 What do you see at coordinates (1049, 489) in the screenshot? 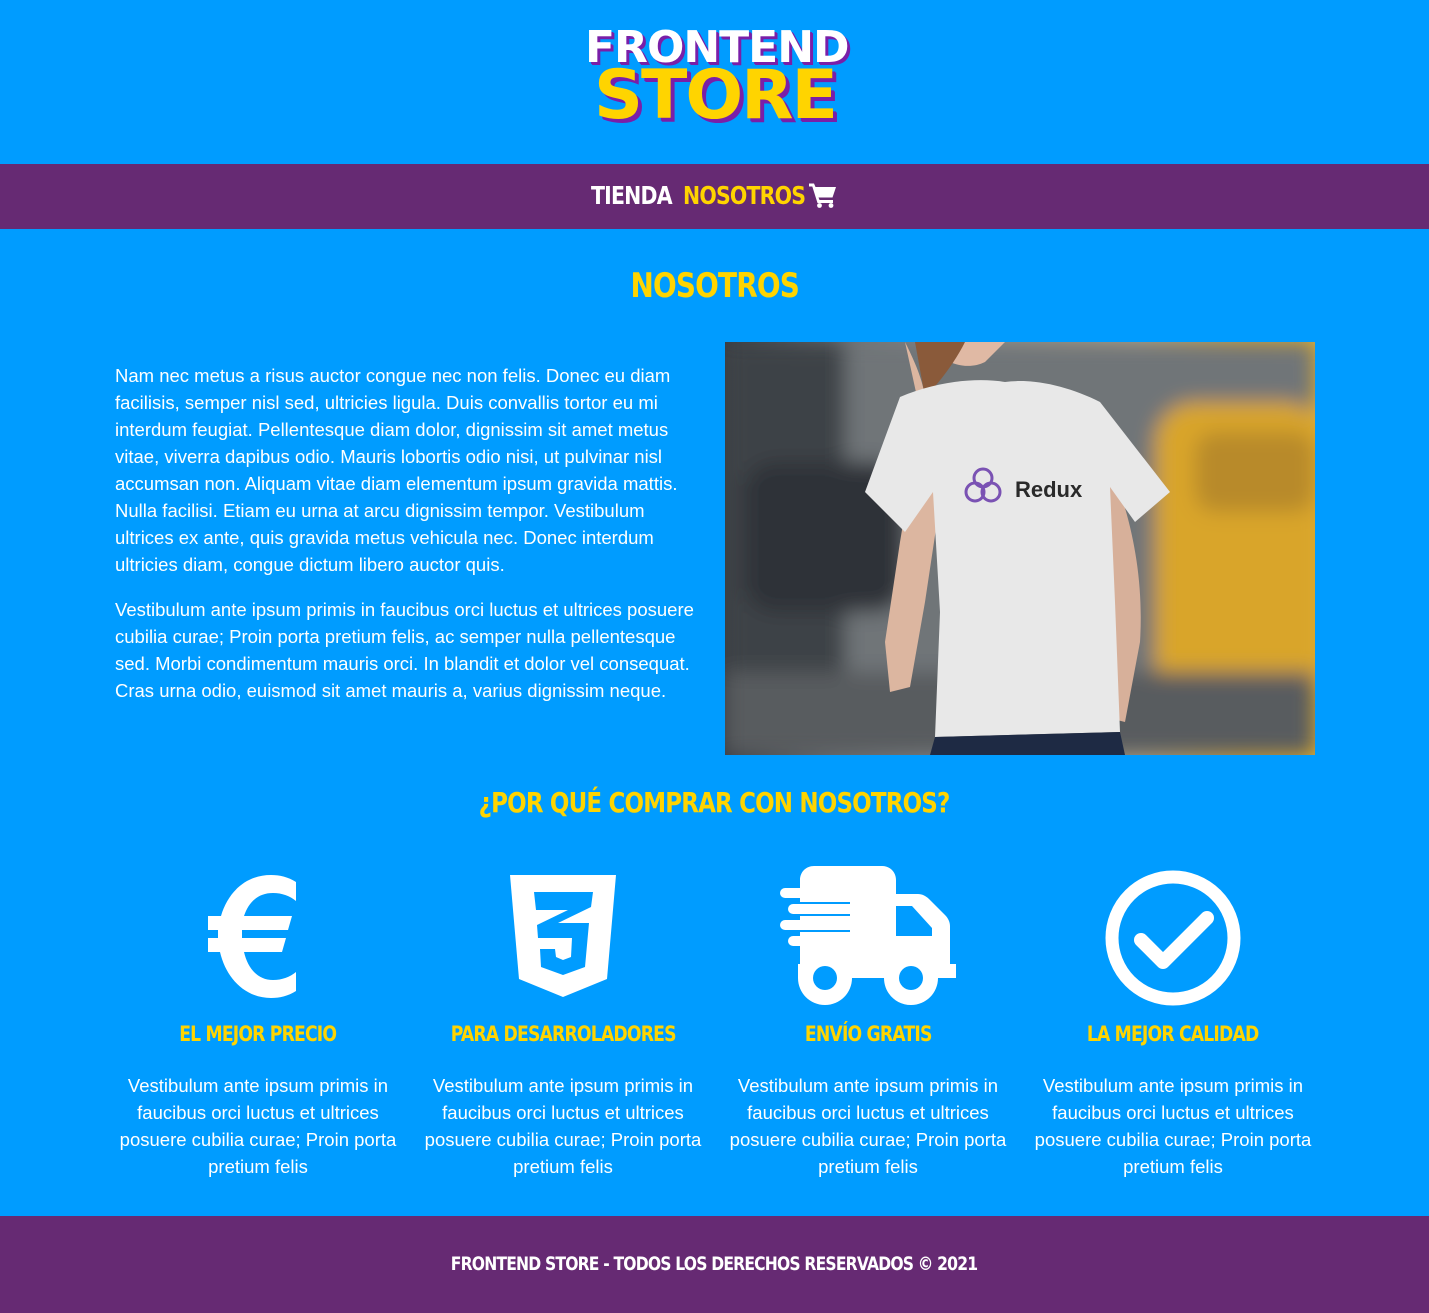
I see `shirt-text: Redux` at bounding box center [1049, 489].